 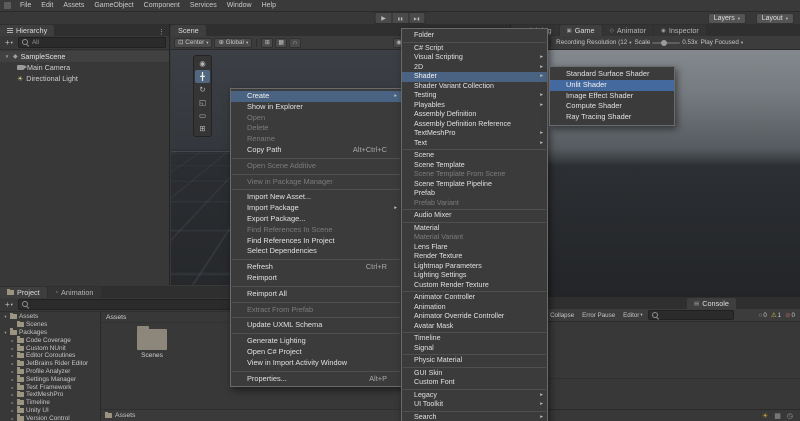 I want to click on menu-item-visual-scripting: Visual Scripting ▸, so click(x=474, y=58).